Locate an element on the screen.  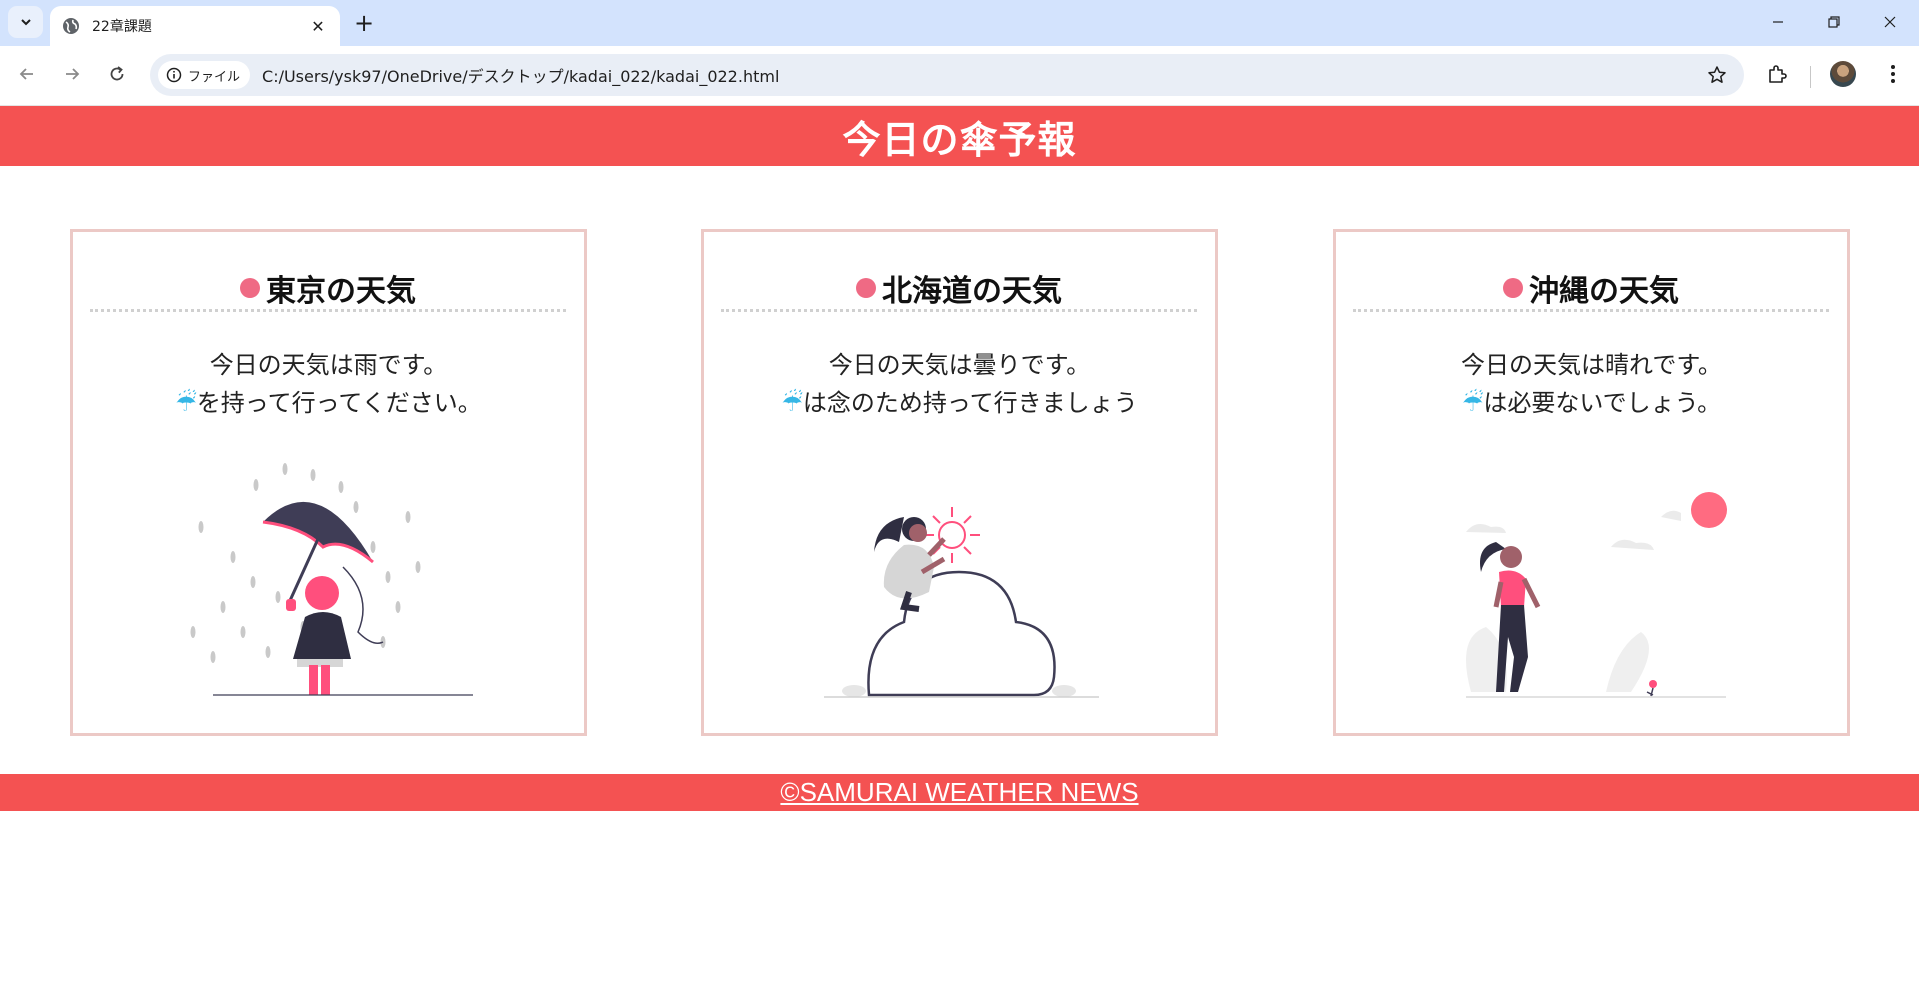
advice-text: を持って行ってください。 is located at coordinates (339, 403).